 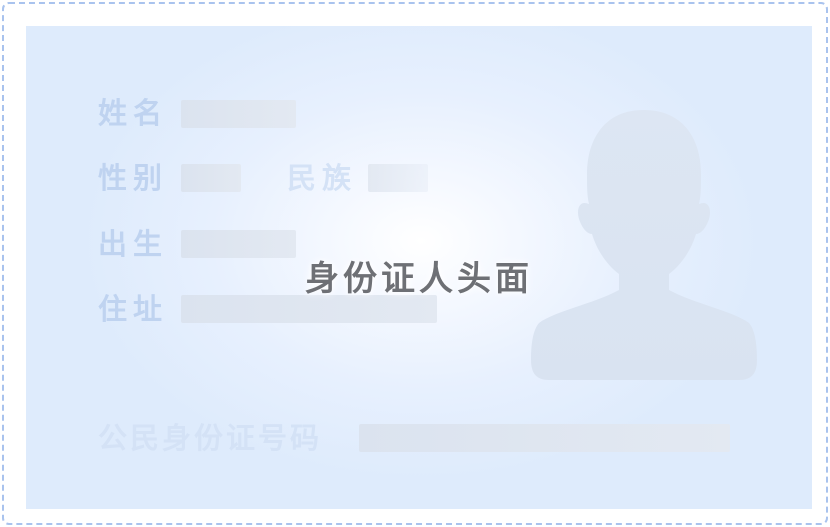 I want to click on birth-value-placeholder, so click(x=238, y=244).